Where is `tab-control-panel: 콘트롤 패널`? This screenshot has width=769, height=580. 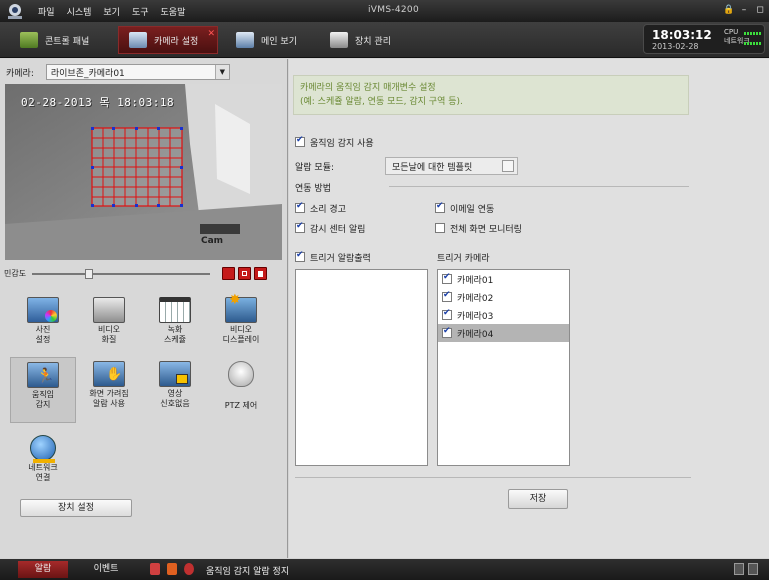 tab-control-panel: 콘트롤 패널 is located at coordinates (54, 40).